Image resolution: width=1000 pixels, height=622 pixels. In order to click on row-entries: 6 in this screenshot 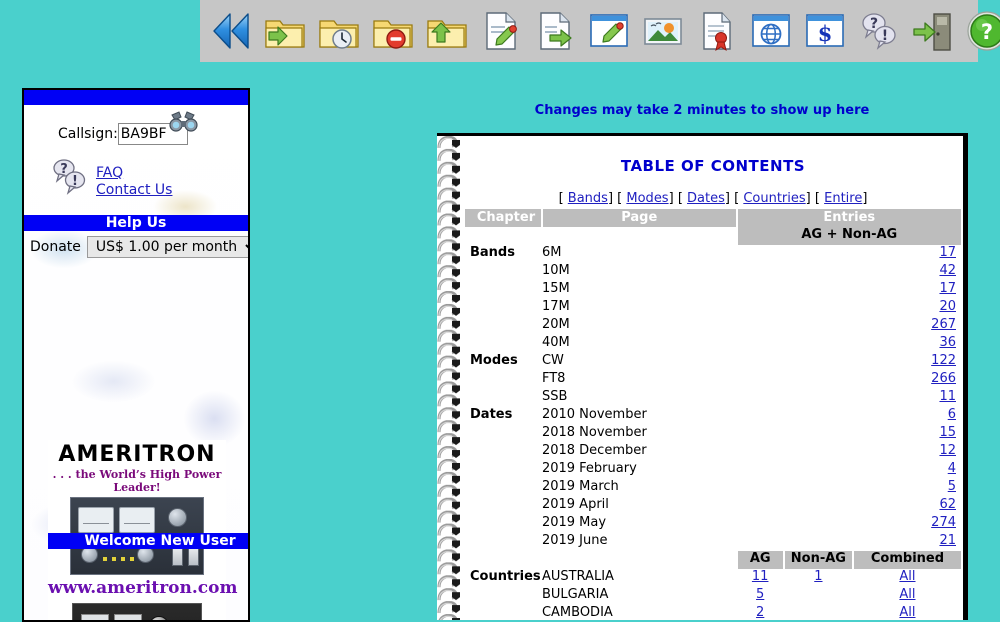, I will do `click(849, 416)`.